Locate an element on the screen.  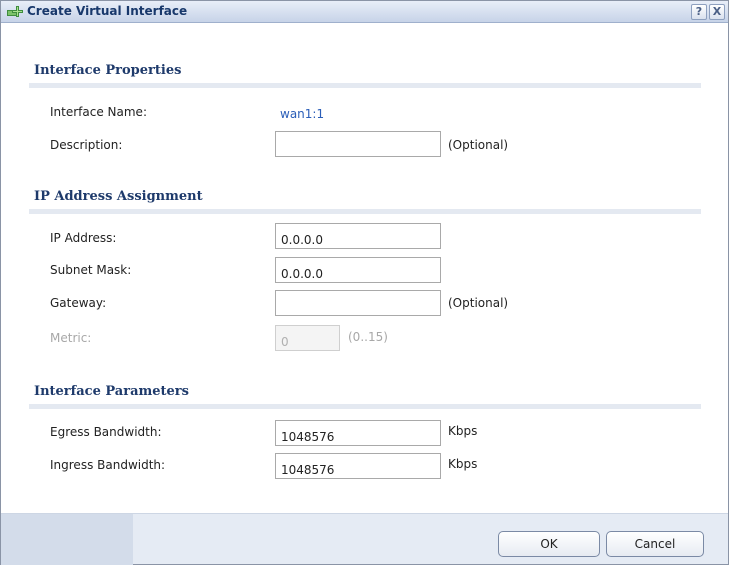
subnet-mask-label: Subnet Mask: is located at coordinates (91, 270).